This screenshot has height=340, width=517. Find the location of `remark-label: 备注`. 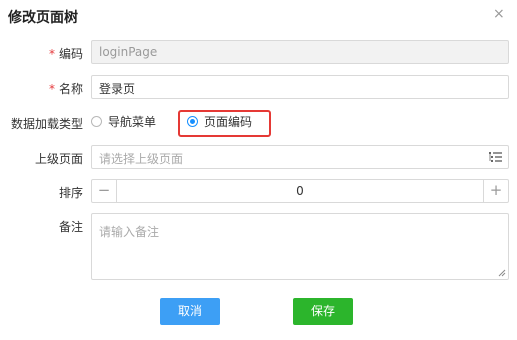

remark-label: 备注 is located at coordinates (70, 227).